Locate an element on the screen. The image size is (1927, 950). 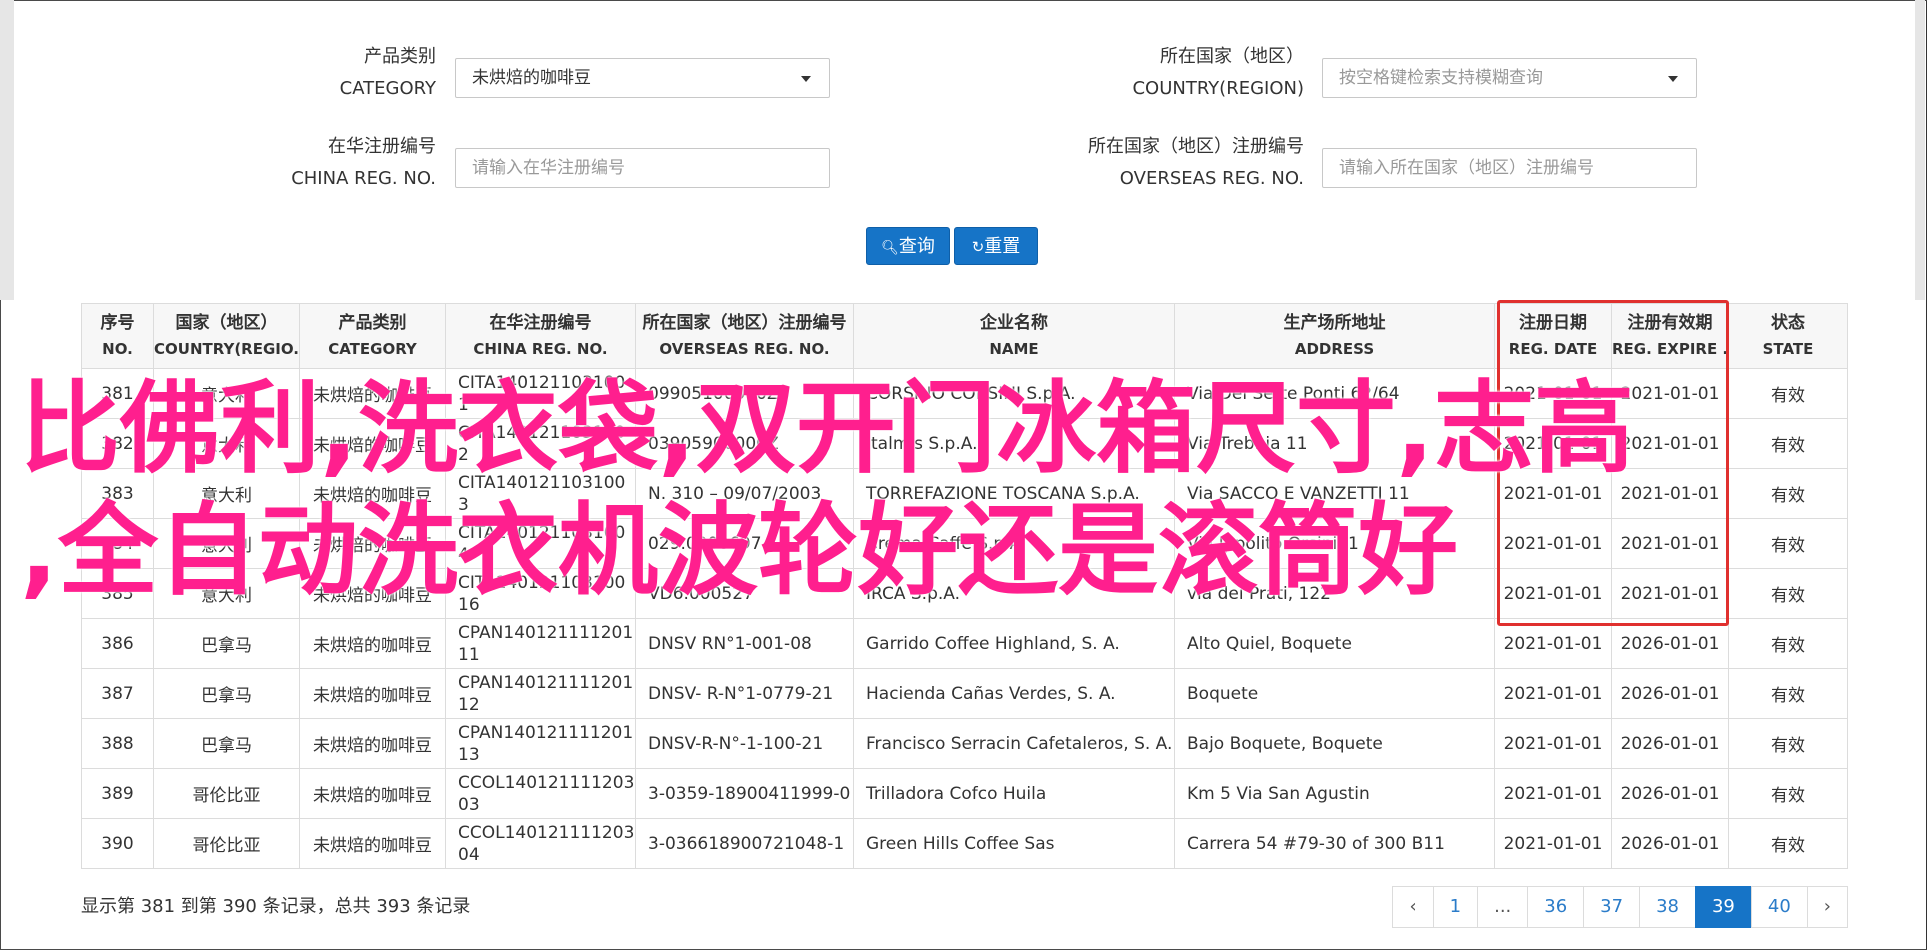
cell-no: 386 is located at coordinates (117, 643).